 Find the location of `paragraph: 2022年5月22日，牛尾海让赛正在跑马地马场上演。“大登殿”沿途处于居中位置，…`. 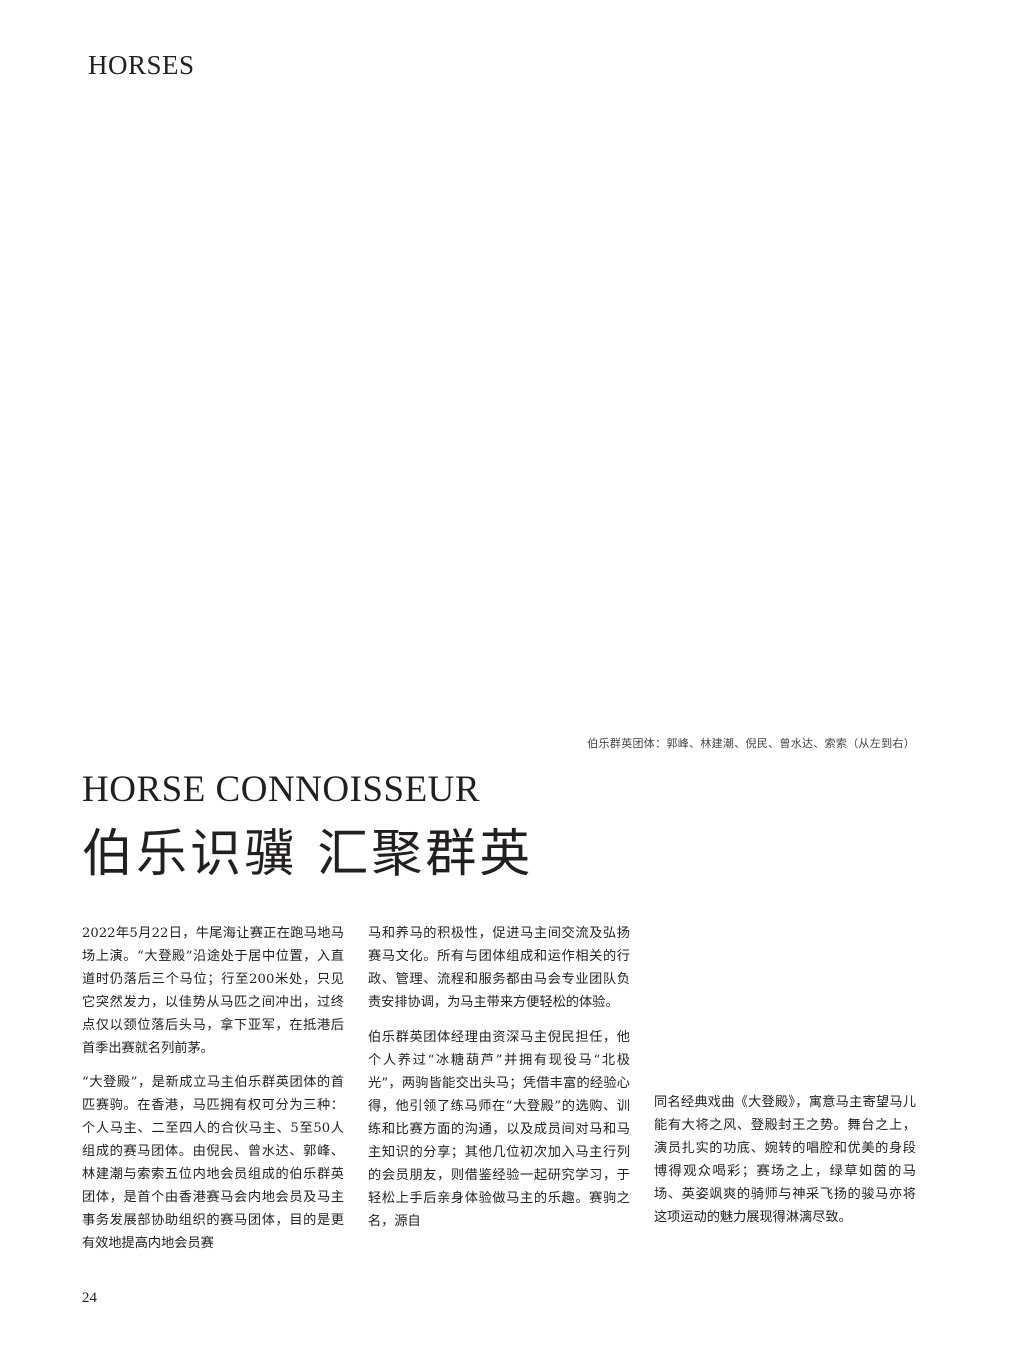

paragraph: 2022年5月22日，牛尾海让赛正在跑马地马场上演。“大登殿”沿途处于居中位置，… is located at coordinates (213, 991).